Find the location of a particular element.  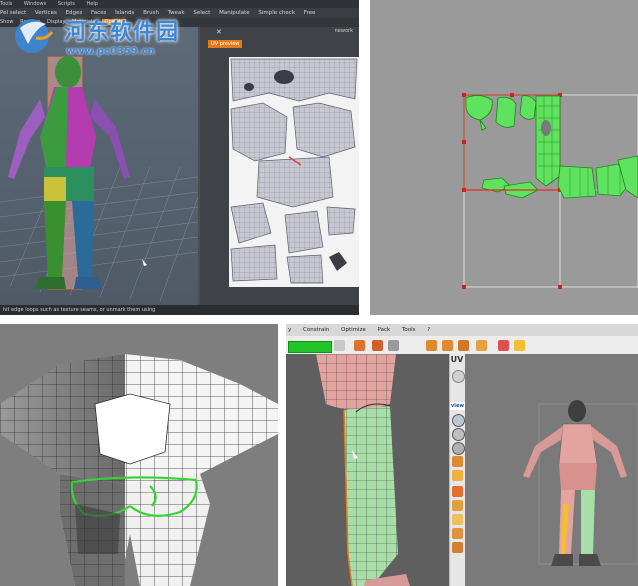

3d-leg-viewport is located at coordinates (367, 470).